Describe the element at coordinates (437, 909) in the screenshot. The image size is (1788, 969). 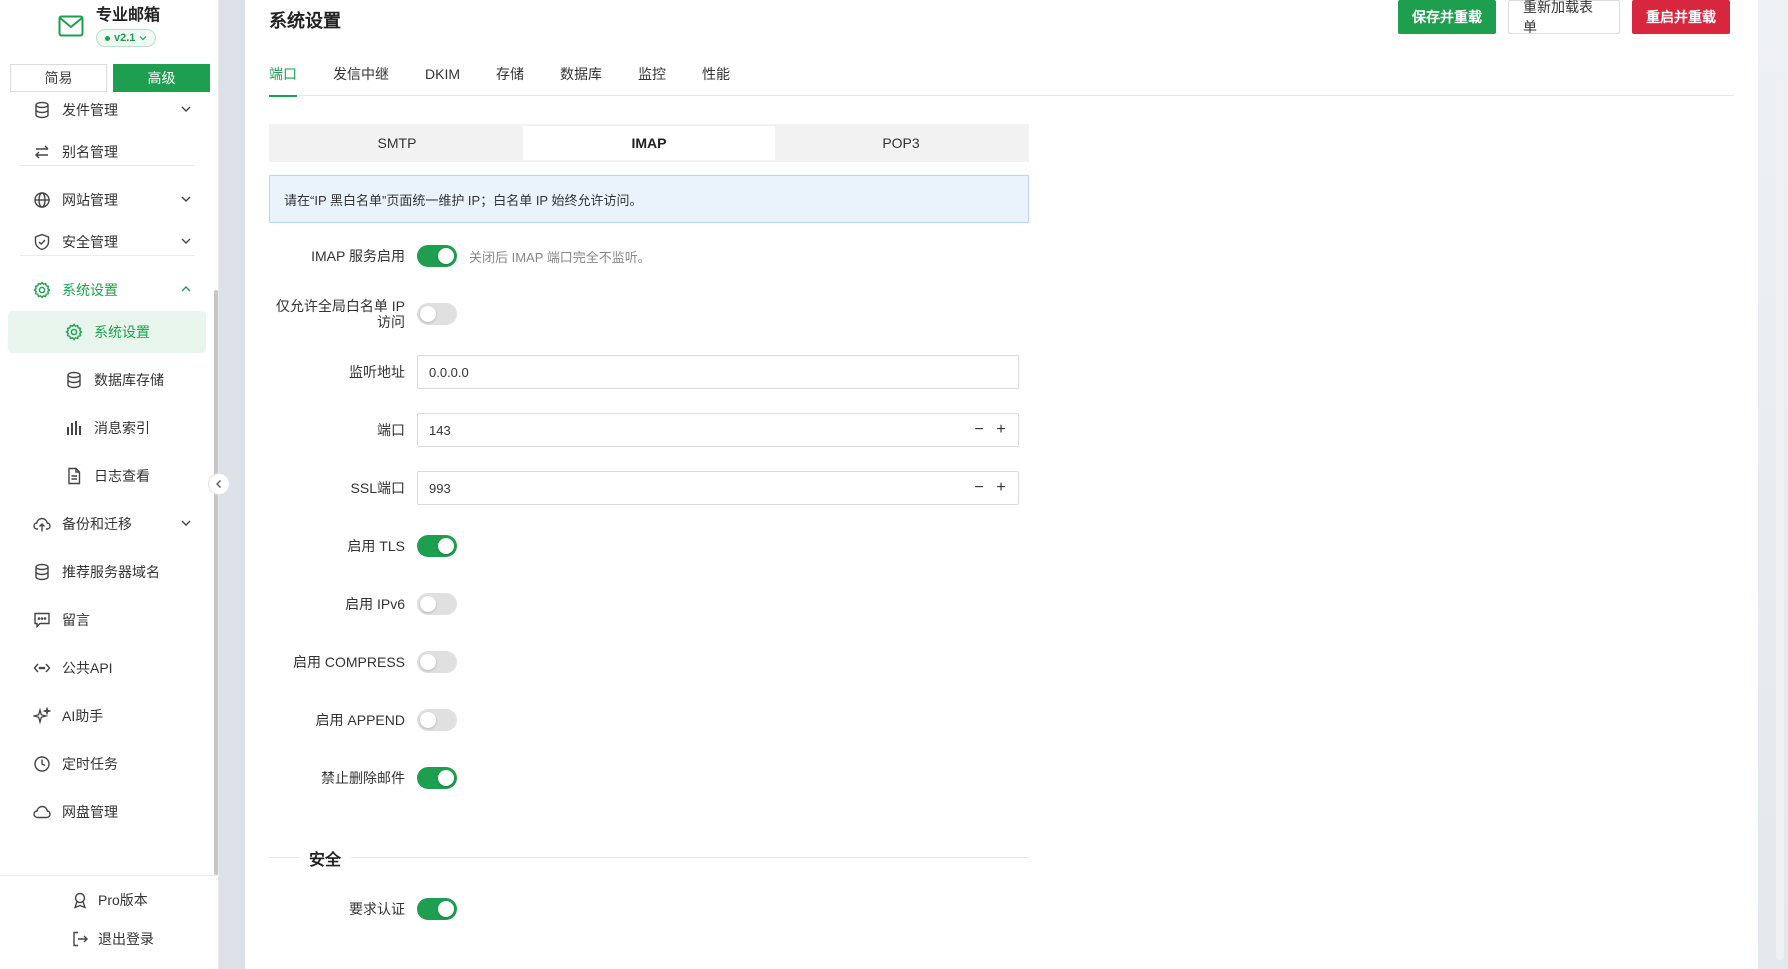
I see `require-auth-toggle` at that location.